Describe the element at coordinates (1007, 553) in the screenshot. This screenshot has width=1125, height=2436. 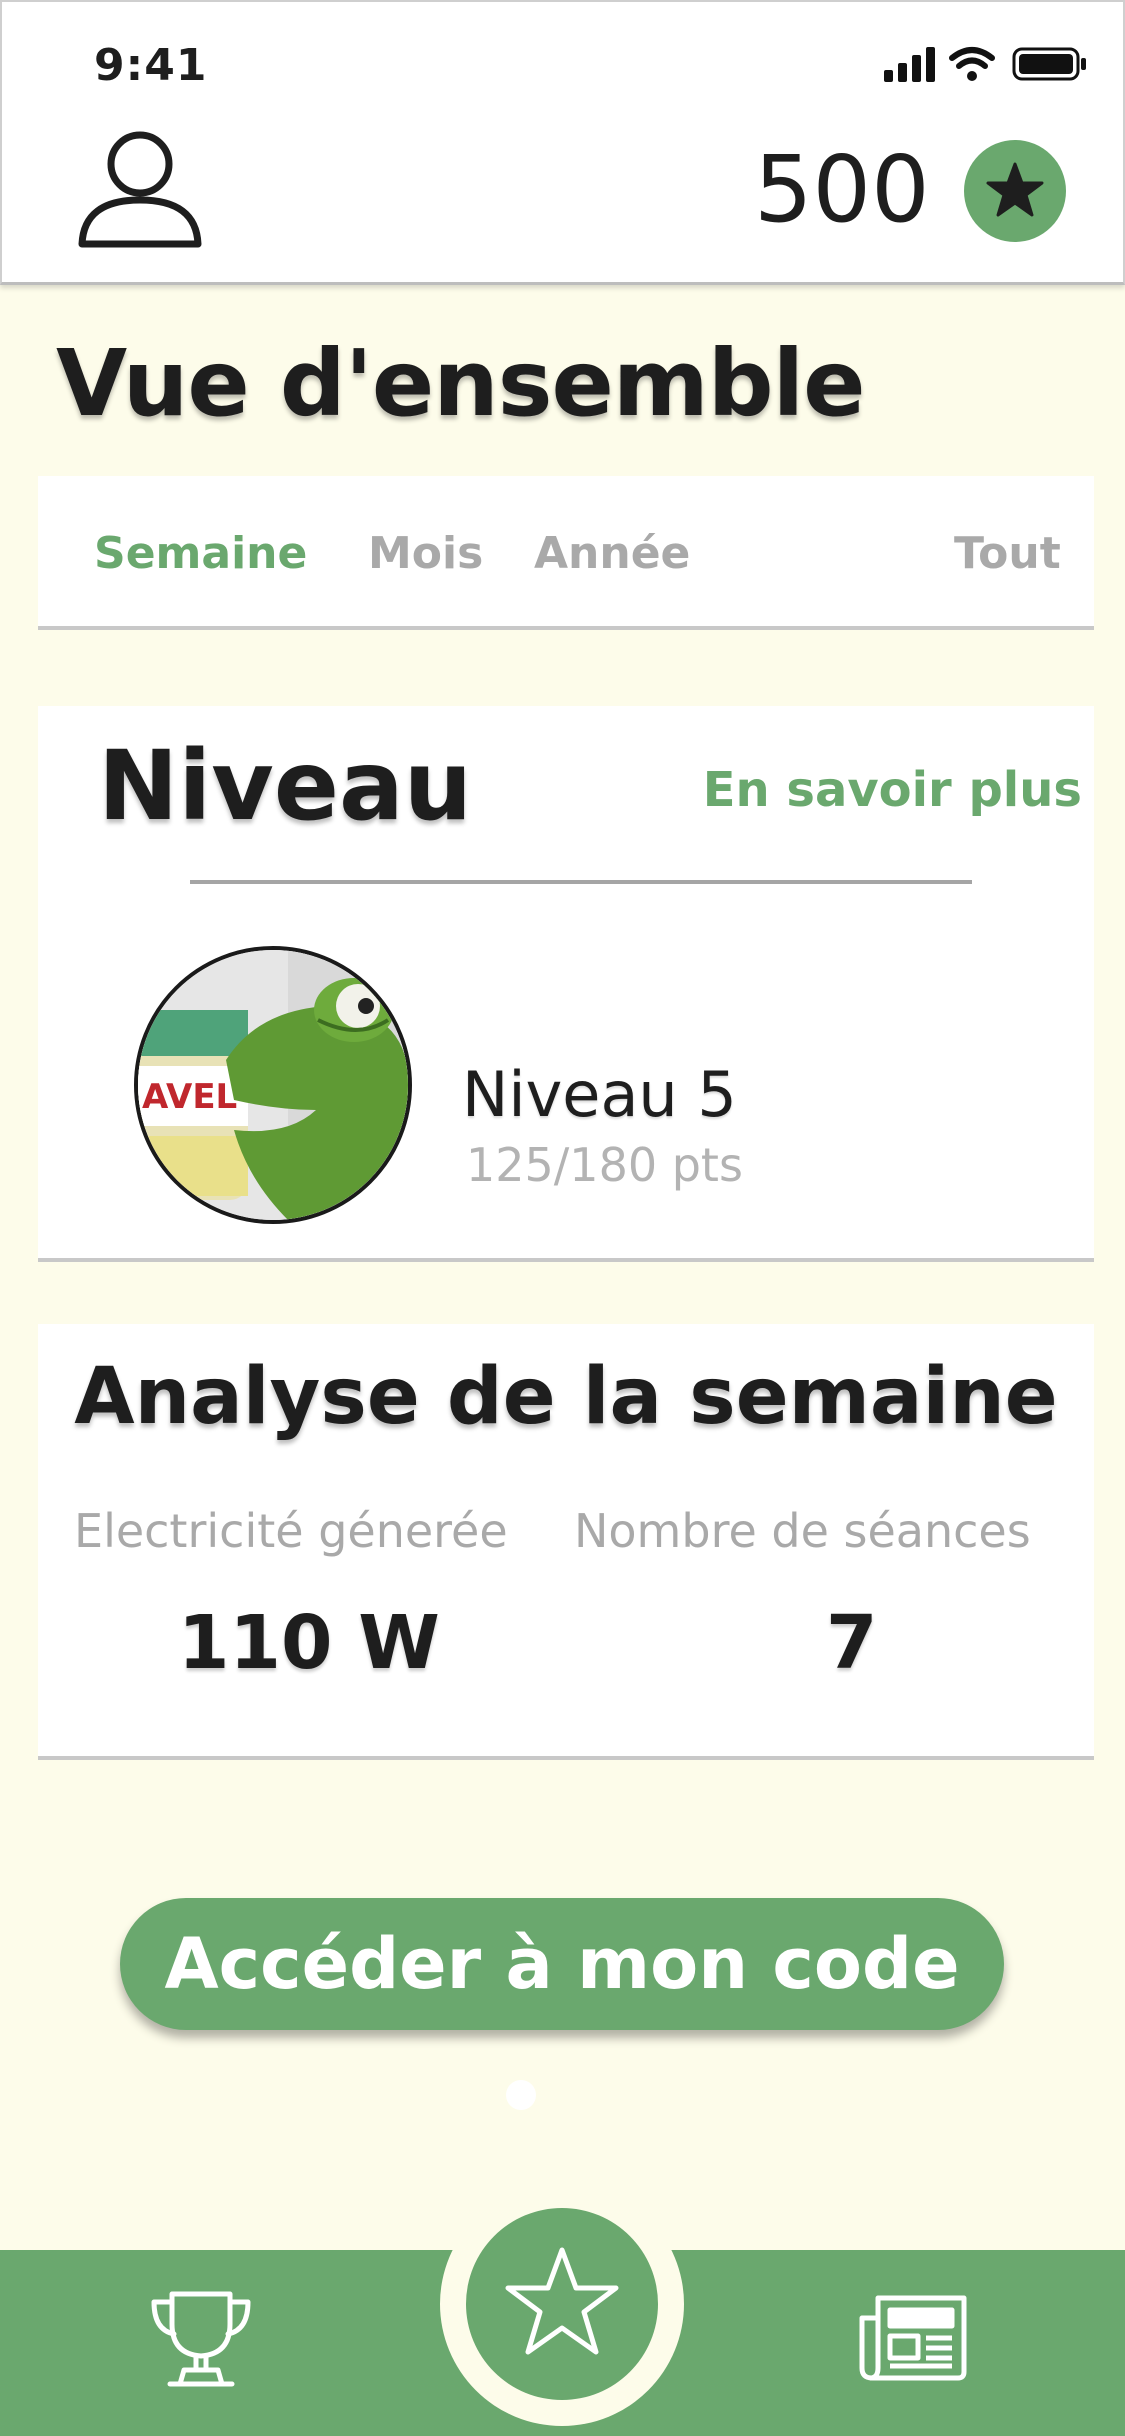
I see `tab-tout: Tout` at that location.